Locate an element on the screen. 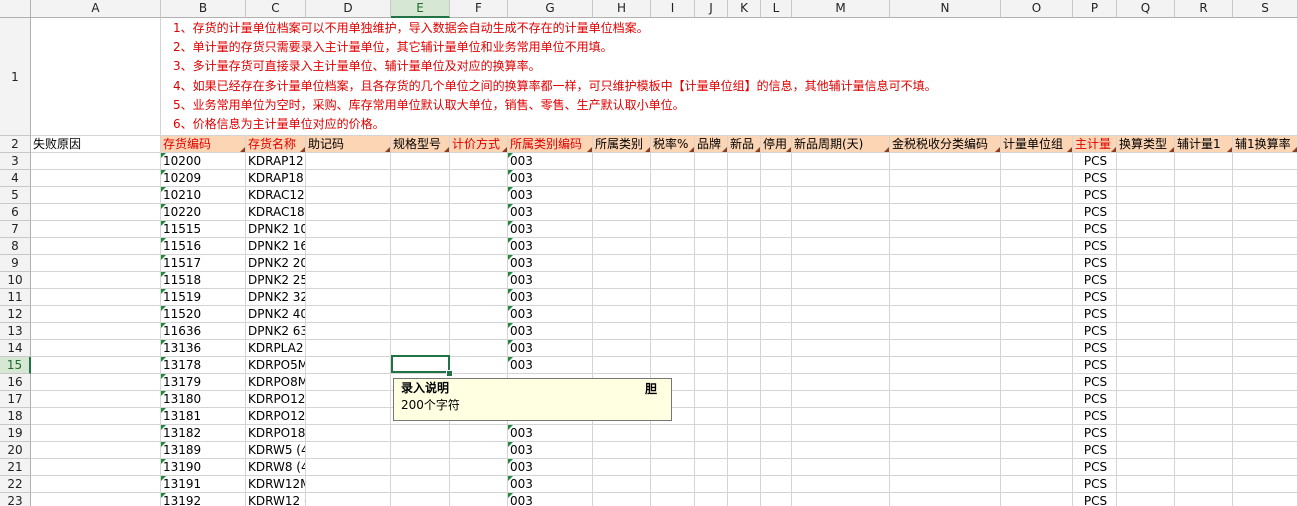  header-cell: 助记码 is located at coordinates (348, 144).